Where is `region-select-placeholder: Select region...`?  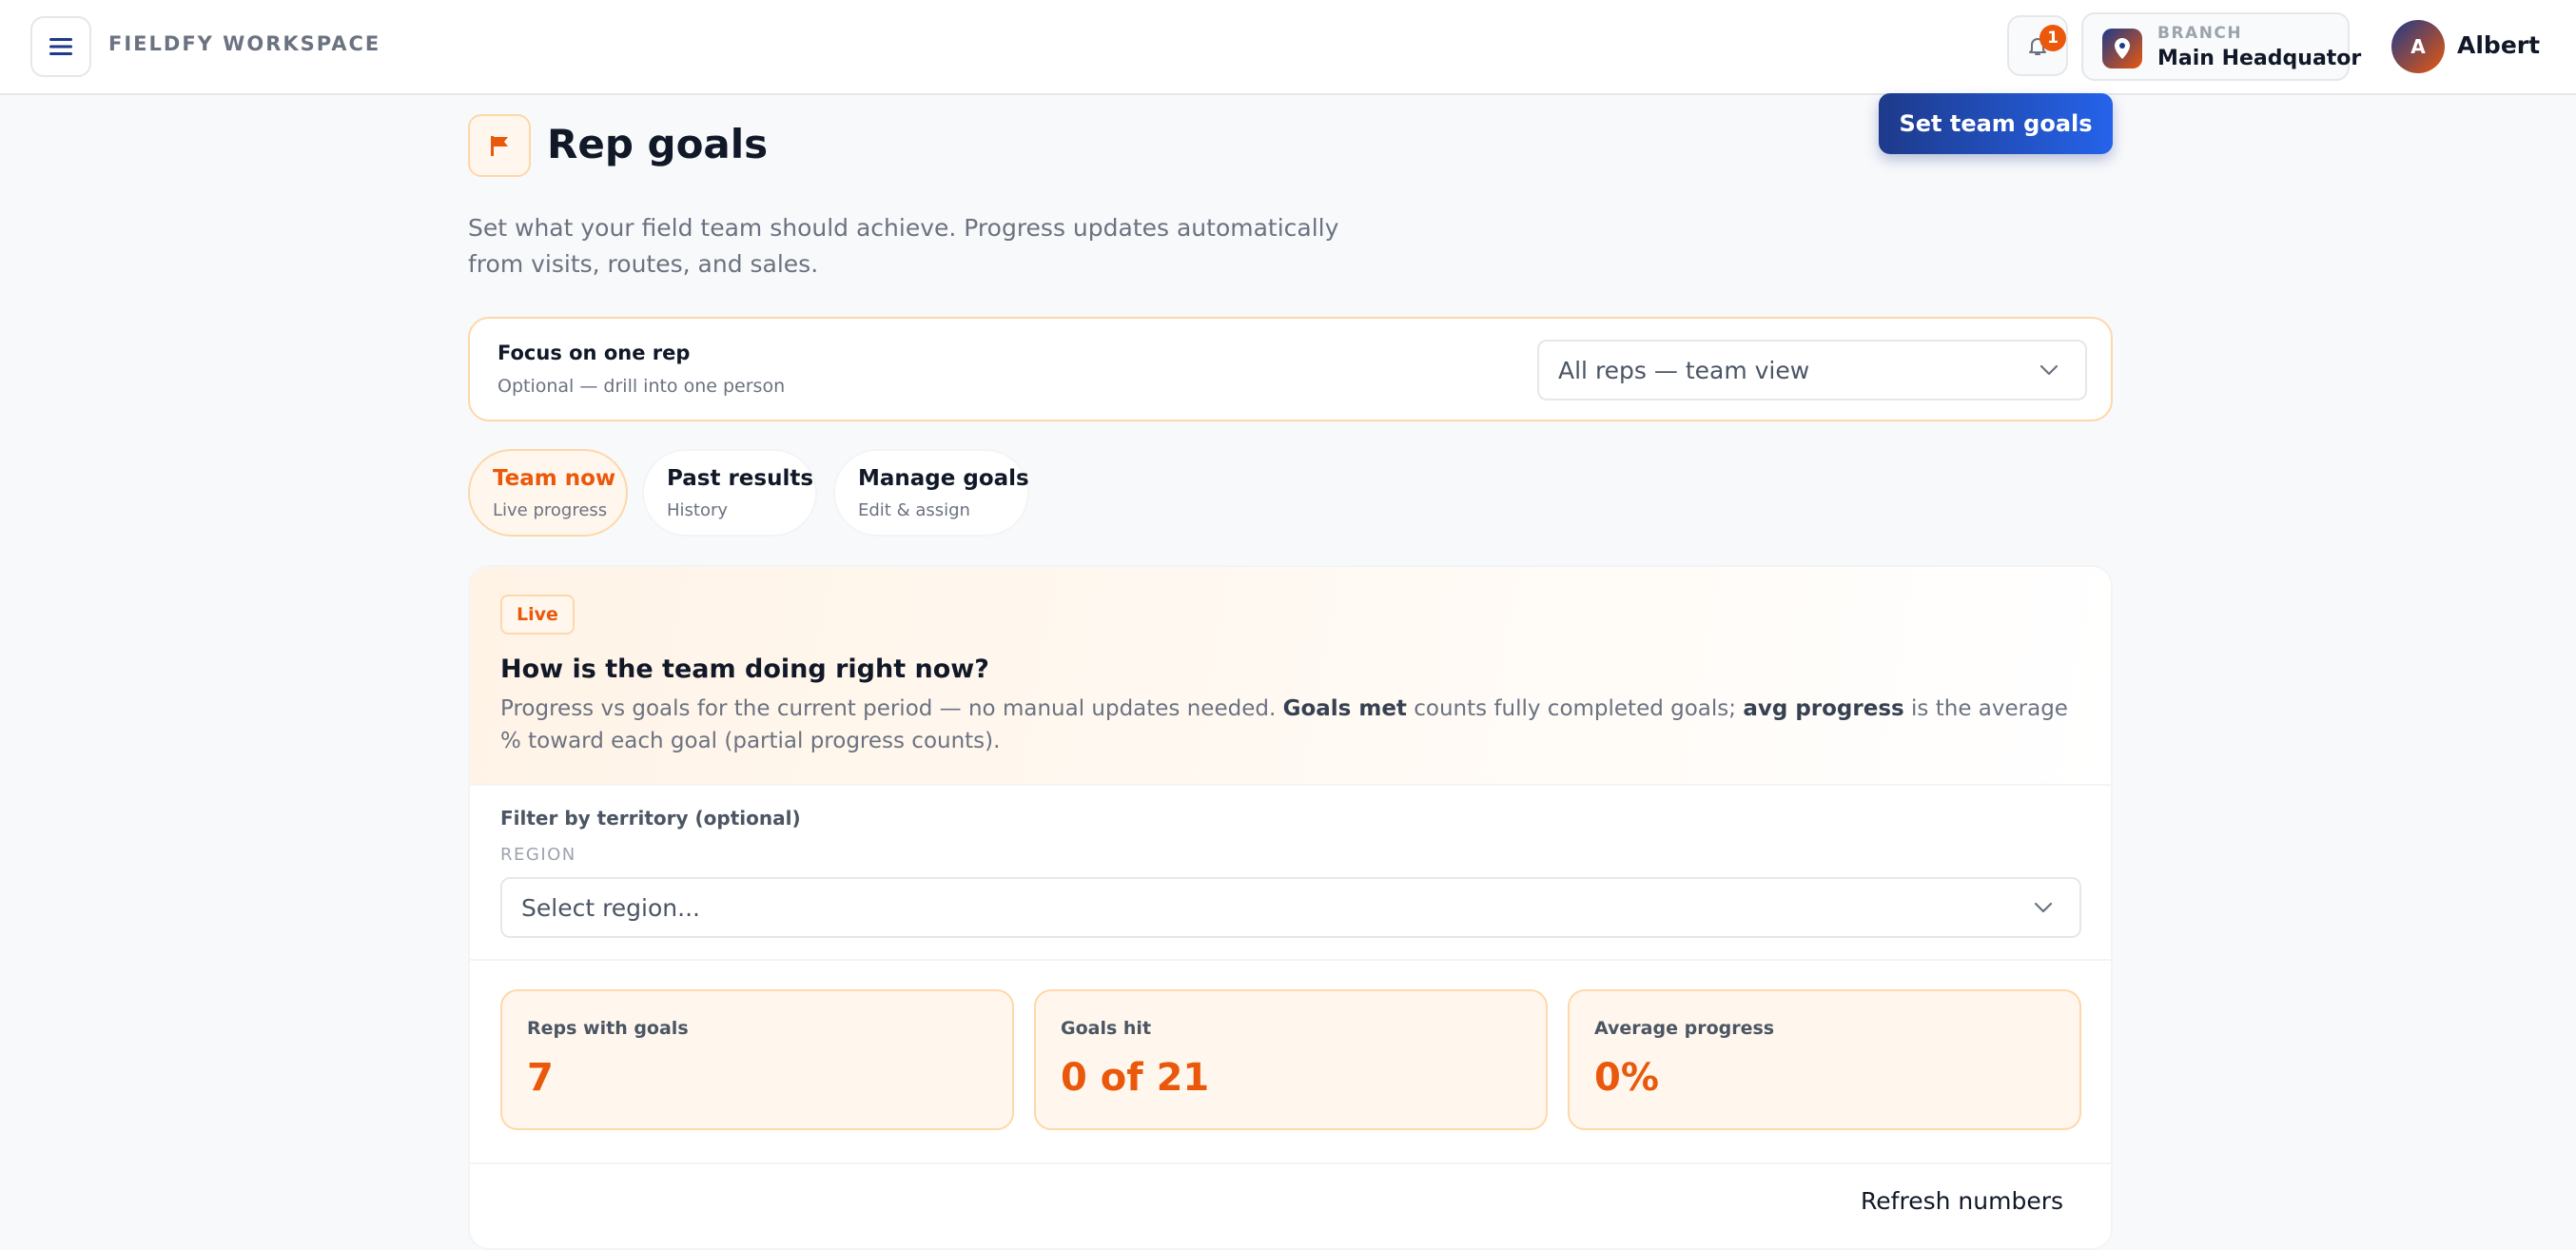
region-select-placeholder: Select region... is located at coordinates (611, 907).